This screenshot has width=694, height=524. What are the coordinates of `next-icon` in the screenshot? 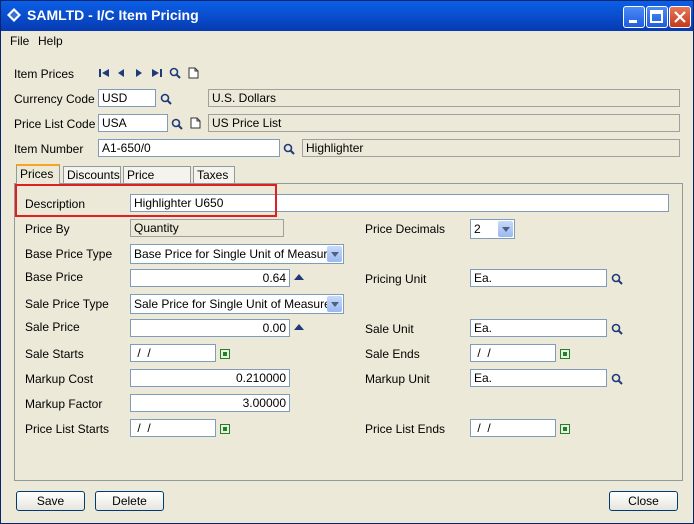 It's located at (139, 73).